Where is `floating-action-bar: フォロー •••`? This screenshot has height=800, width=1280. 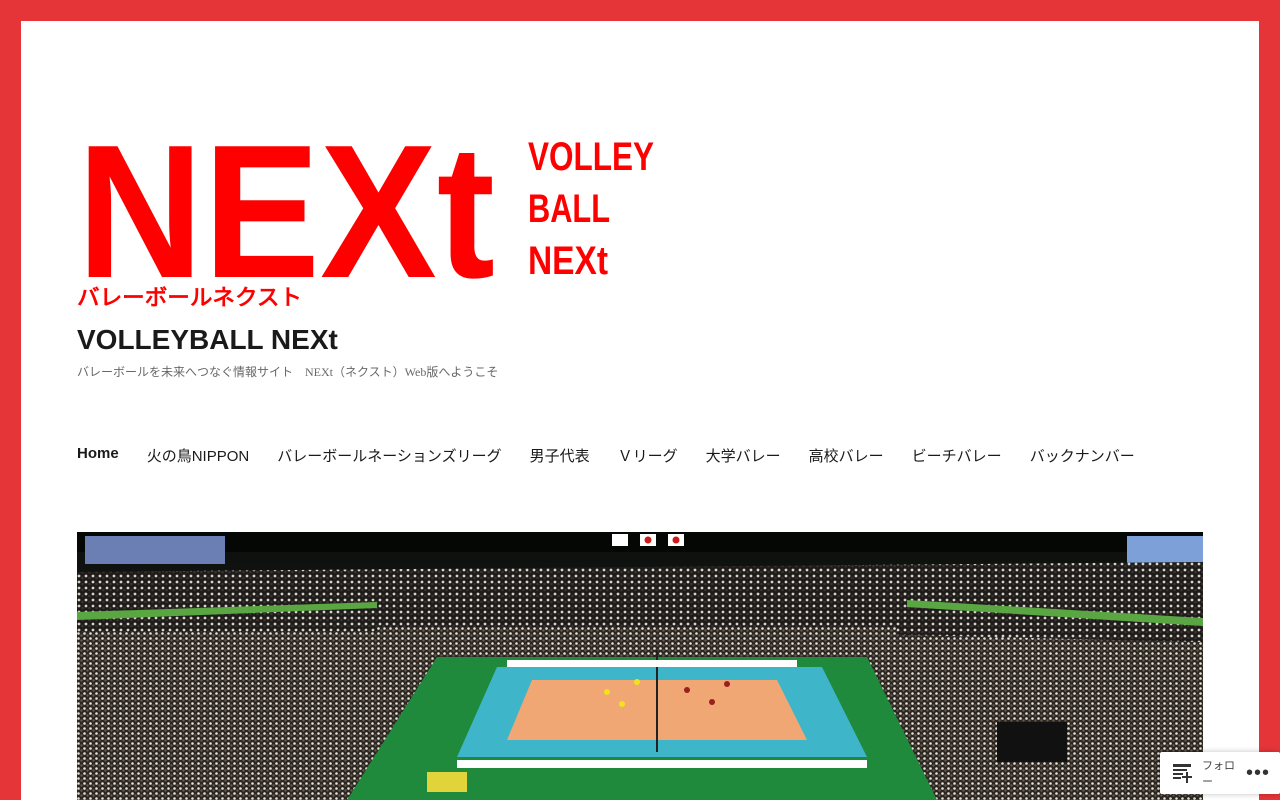 floating-action-bar: フォロー ••• is located at coordinates (1220, 773).